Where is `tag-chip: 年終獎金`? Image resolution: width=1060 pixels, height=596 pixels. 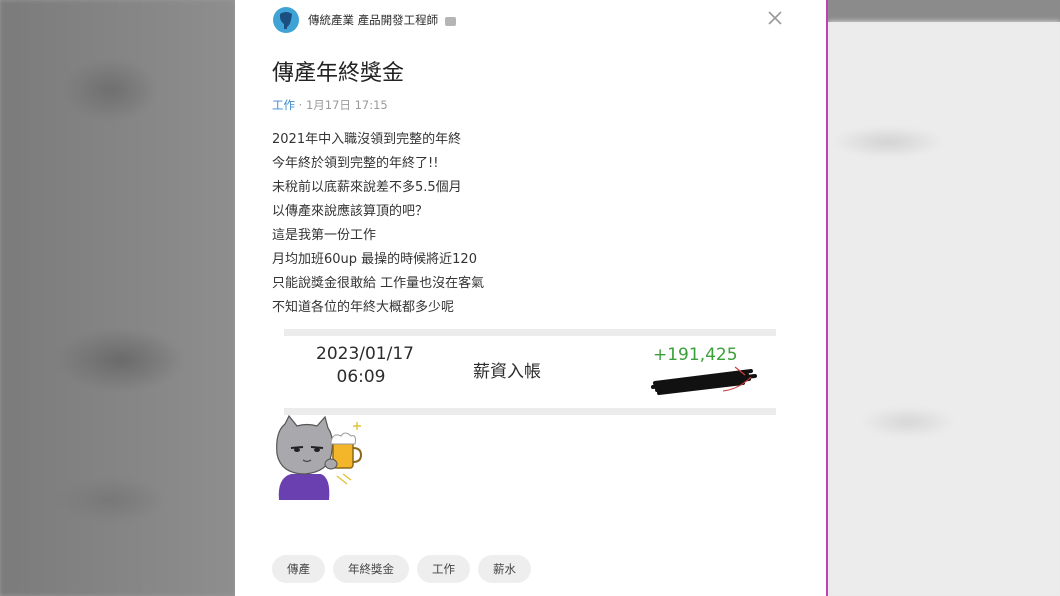
tag-chip: 年終獎金 is located at coordinates (371, 569).